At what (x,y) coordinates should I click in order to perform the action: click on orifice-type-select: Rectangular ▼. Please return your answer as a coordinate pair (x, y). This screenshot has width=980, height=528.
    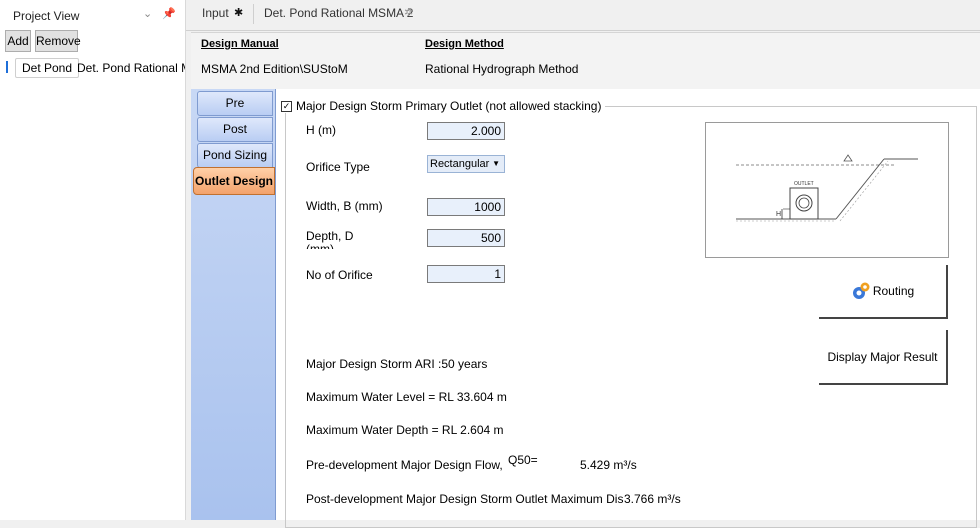
    Looking at the image, I should click on (466, 164).